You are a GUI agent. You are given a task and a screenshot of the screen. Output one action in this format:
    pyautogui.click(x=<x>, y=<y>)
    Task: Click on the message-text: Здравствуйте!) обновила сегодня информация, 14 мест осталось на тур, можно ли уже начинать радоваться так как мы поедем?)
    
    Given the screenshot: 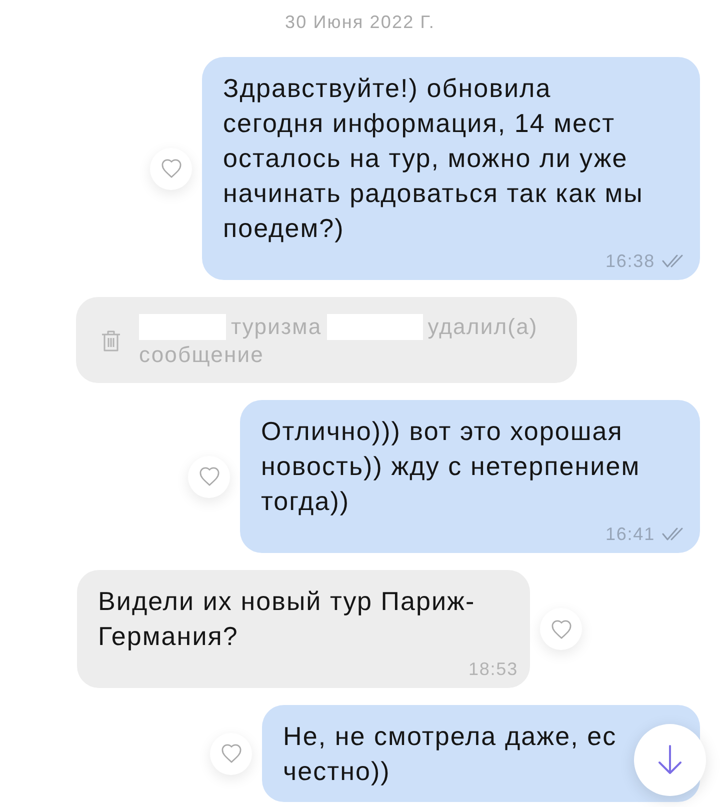 What is the action you would take?
    pyautogui.click(x=433, y=158)
    